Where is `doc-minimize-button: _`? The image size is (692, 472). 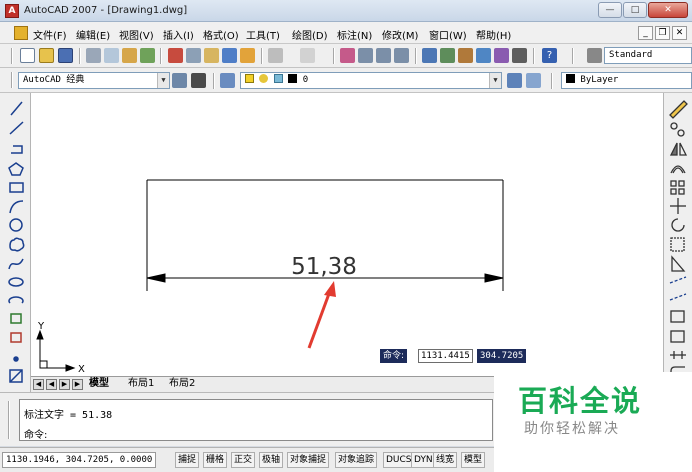
doc-minimize-button: _ is located at coordinates (645, 33).